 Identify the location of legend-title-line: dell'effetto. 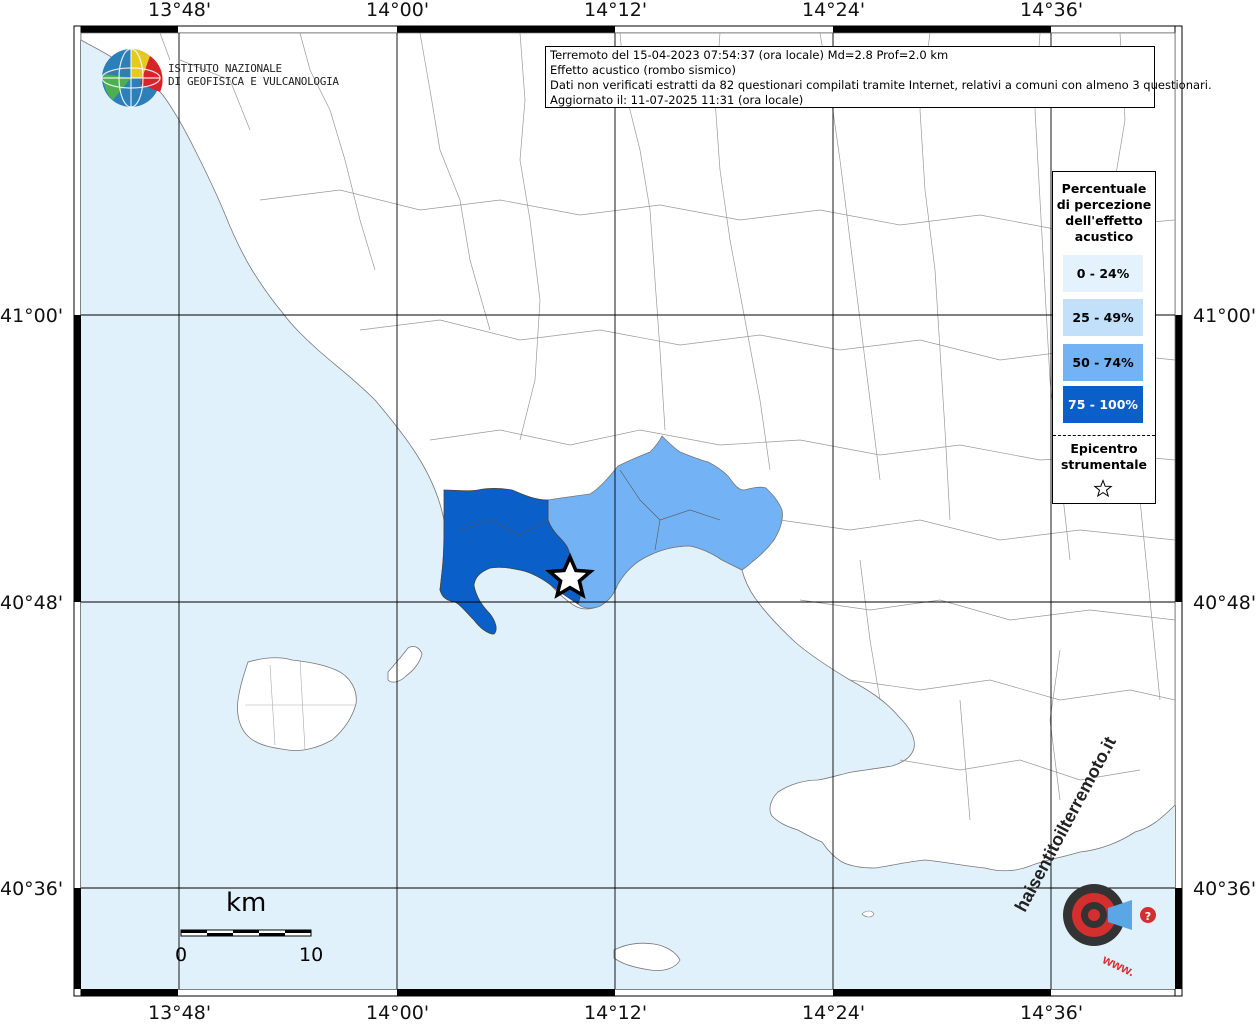
(1104, 220).